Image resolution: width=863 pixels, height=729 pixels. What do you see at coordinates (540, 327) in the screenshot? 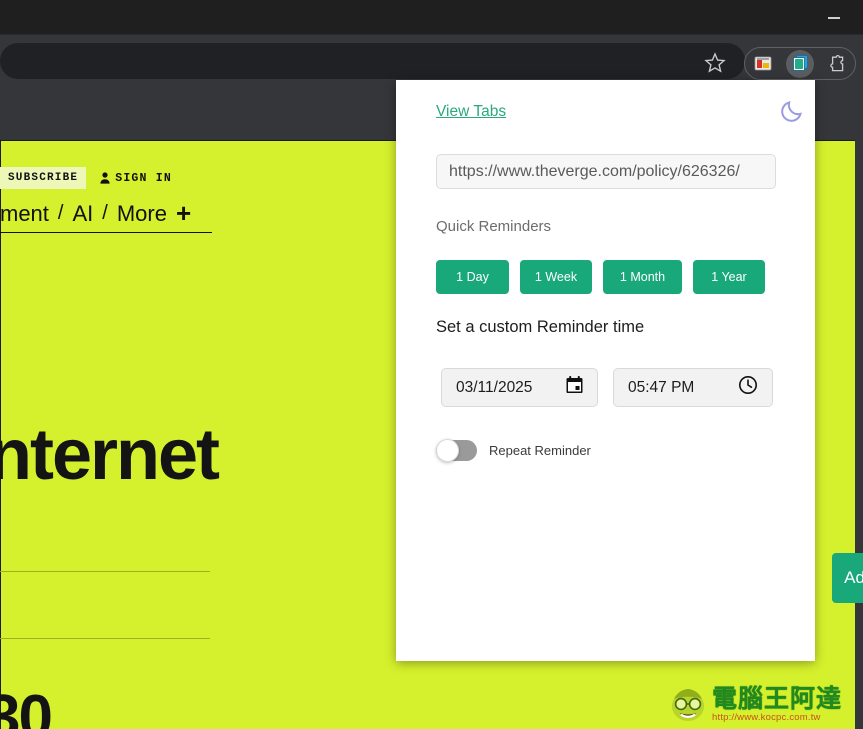
I see `custom-time-label: Set a custom Reminder time` at bounding box center [540, 327].